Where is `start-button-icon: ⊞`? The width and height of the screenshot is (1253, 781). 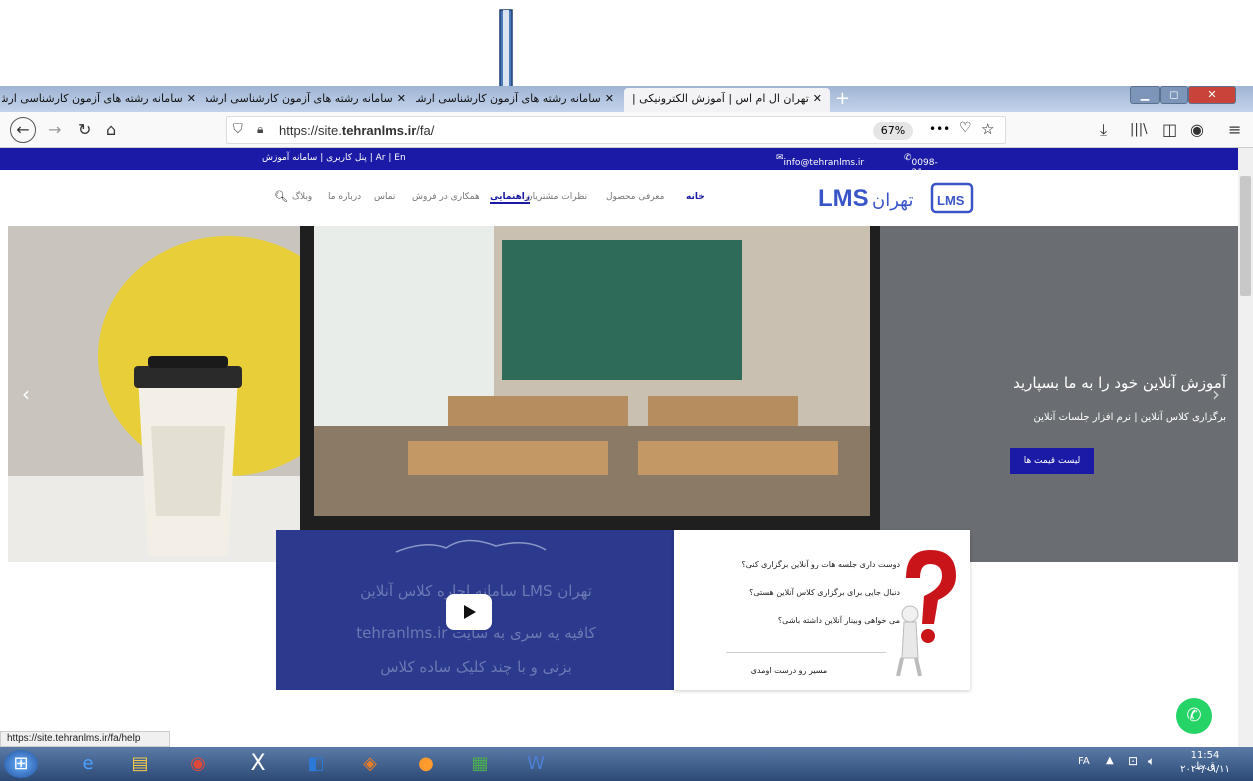 start-button-icon: ⊞ is located at coordinates (21, 764).